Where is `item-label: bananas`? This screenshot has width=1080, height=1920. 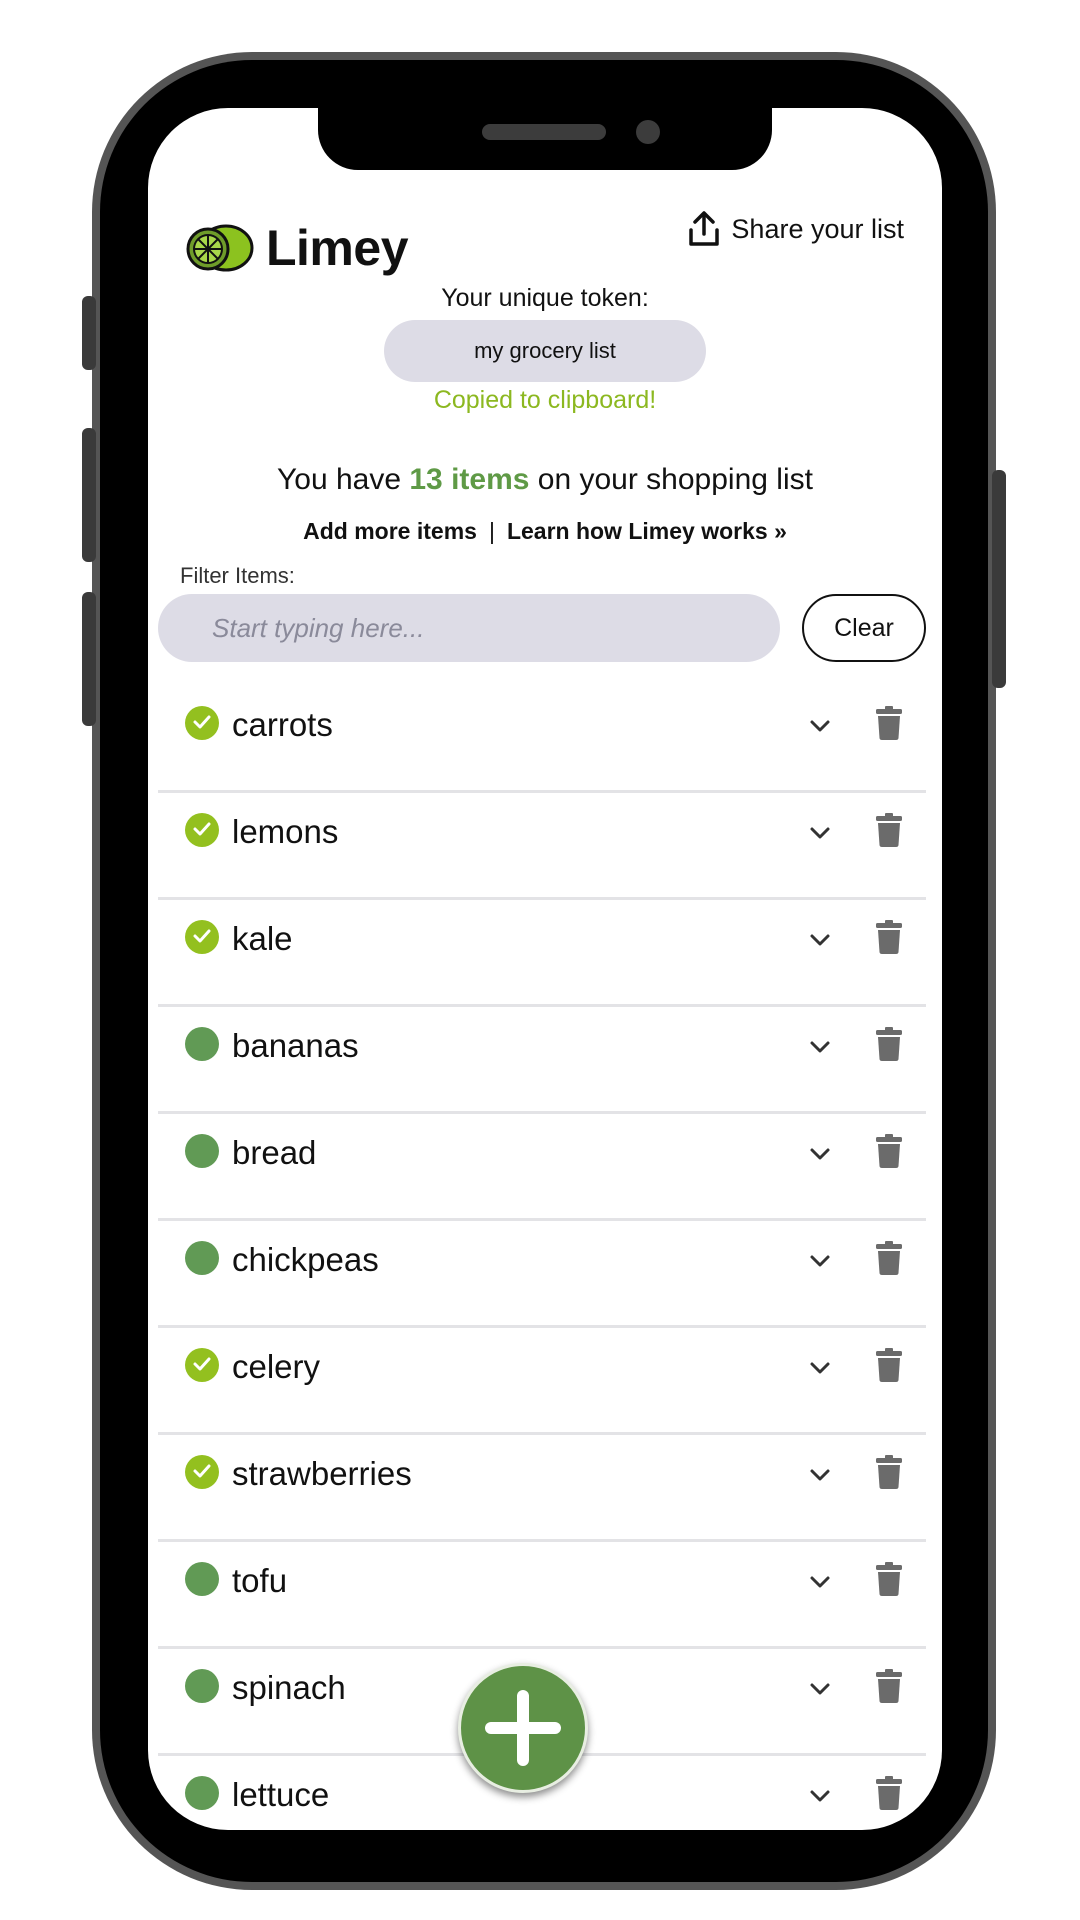 item-label: bananas is located at coordinates (295, 1045).